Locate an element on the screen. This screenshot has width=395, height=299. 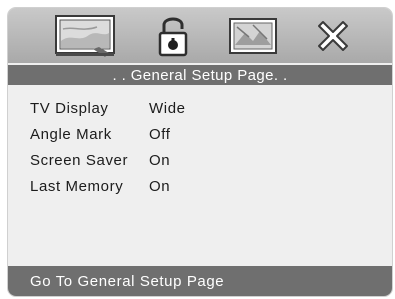
status-hint-bar: Go To General Setup Page is located at coordinates (200, 281).